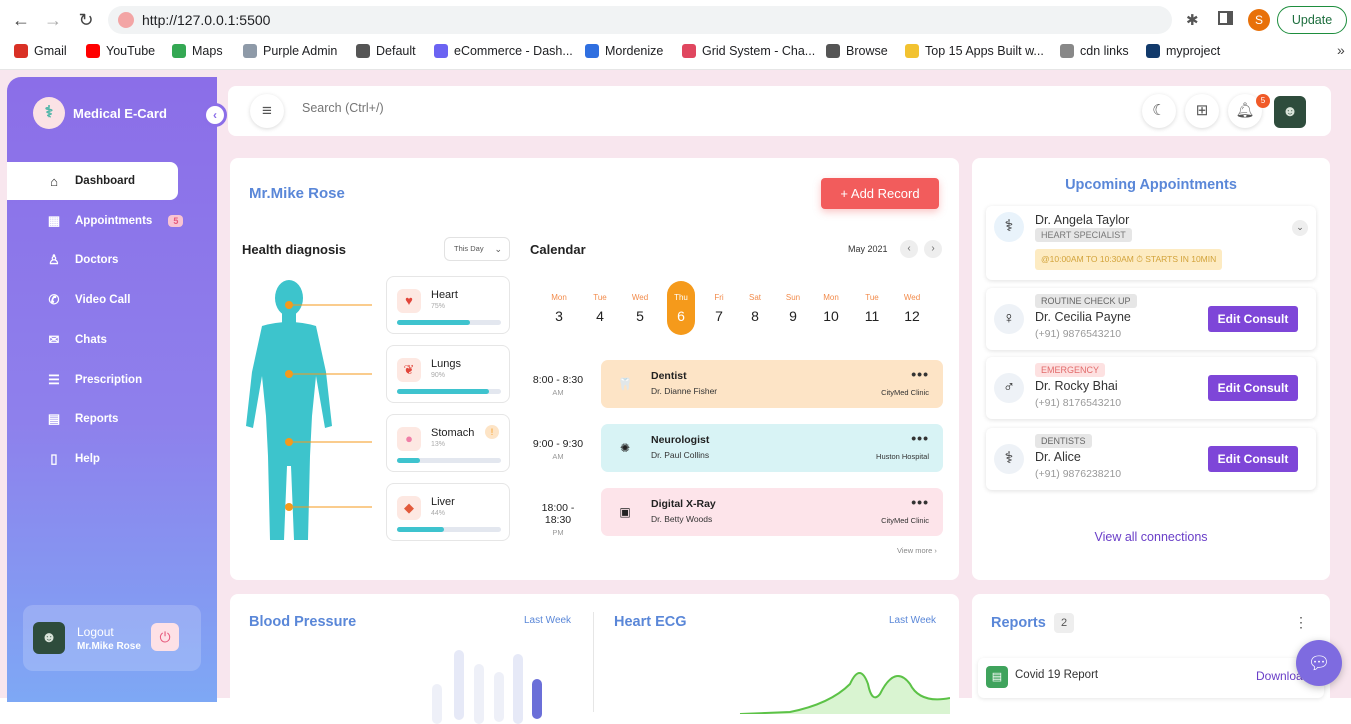 This screenshot has height=724, width=1351. What do you see at coordinates (1192, 20) in the screenshot?
I see `extensions-icon: ✱` at bounding box center [1192, 20].